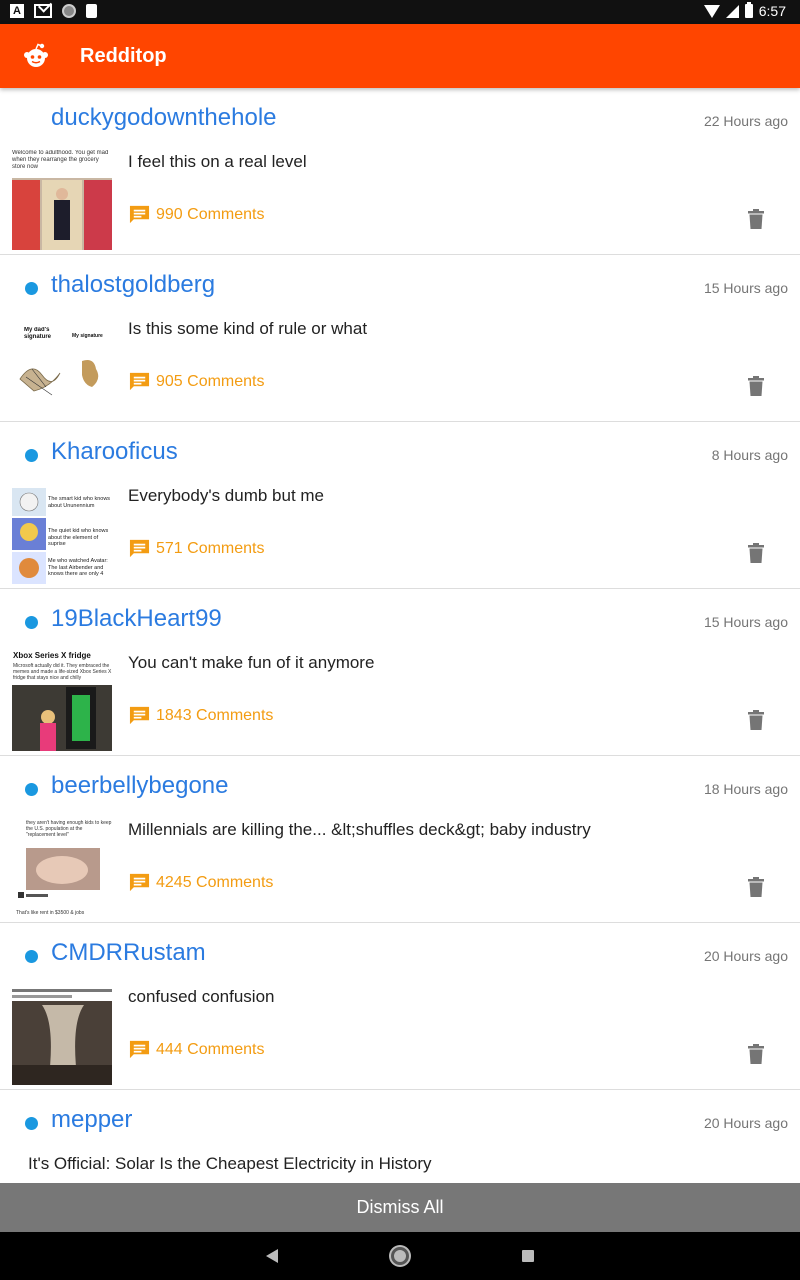  What do you see at coordinates (164, 118) in the screenshot?
I see `post-author: duckygodownthehole` at bounding box center [164, 118].